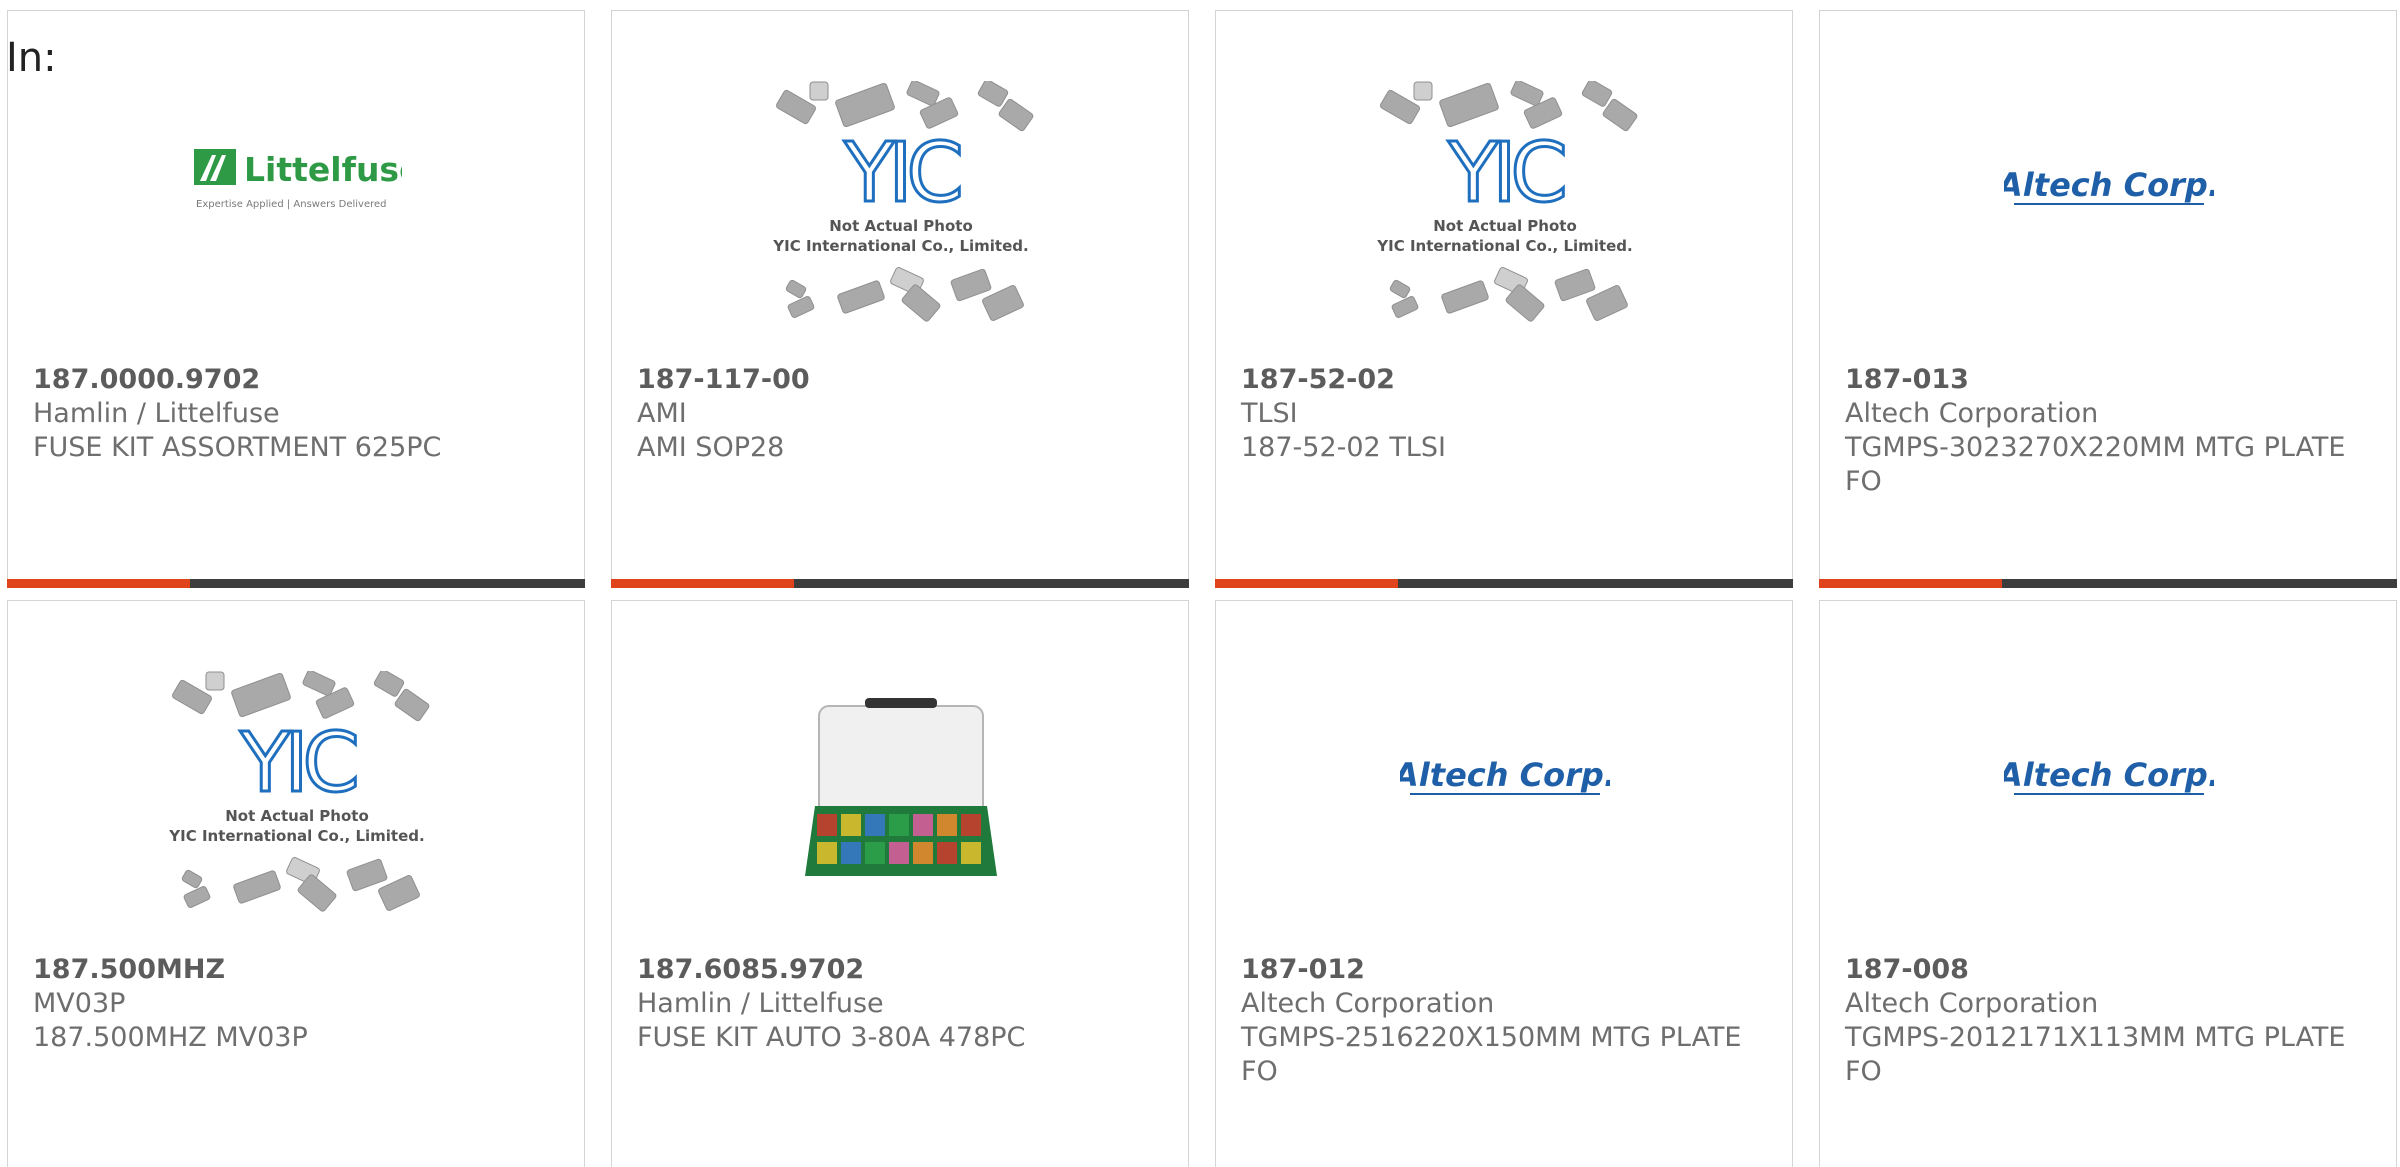  What do you see at coordinates (1343, 447) in the screenshot?
I see `description: 187-52-02 TLSI` at bounding box center [1343, 447].